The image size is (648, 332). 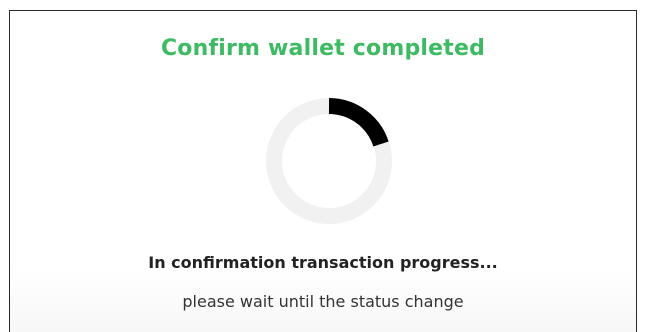 What do you see at coordinates (323, 301) in the screenshot?
I see `status-hint: please wait until the status change` at bounding box center [323, 301].